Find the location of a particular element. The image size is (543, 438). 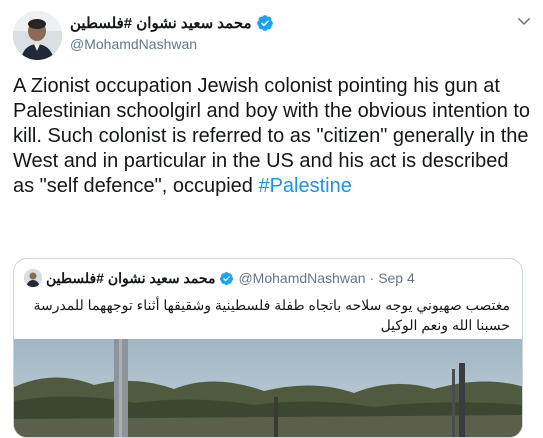

chevron-down-icon is located at coordinates (524, 21).